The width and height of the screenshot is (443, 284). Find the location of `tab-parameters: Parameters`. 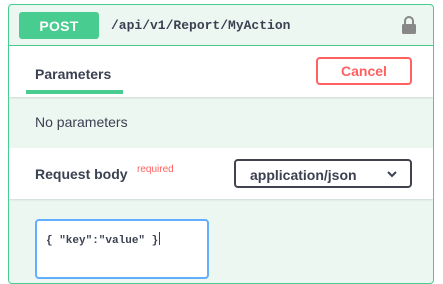

tab-parameters: Parameters is located at coordinates (73, 74).